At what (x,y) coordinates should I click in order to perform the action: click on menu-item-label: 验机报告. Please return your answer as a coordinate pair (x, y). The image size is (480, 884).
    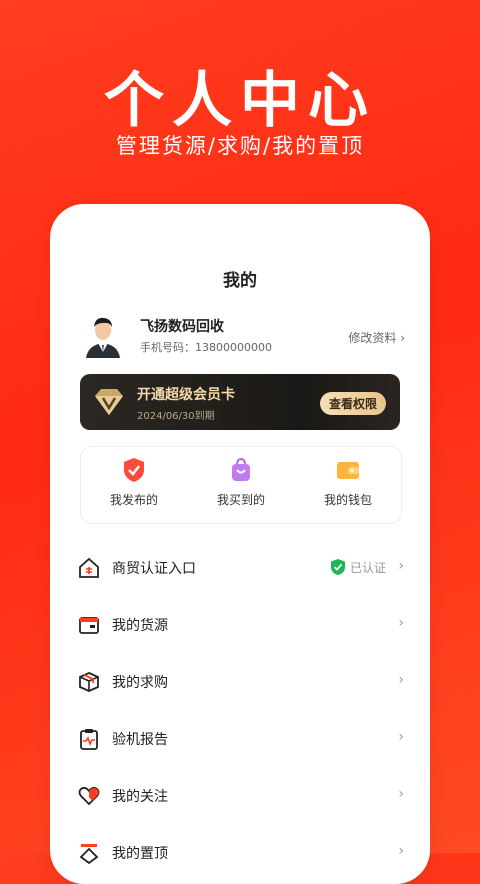
    Looking at the image, I should click on (140, 740).